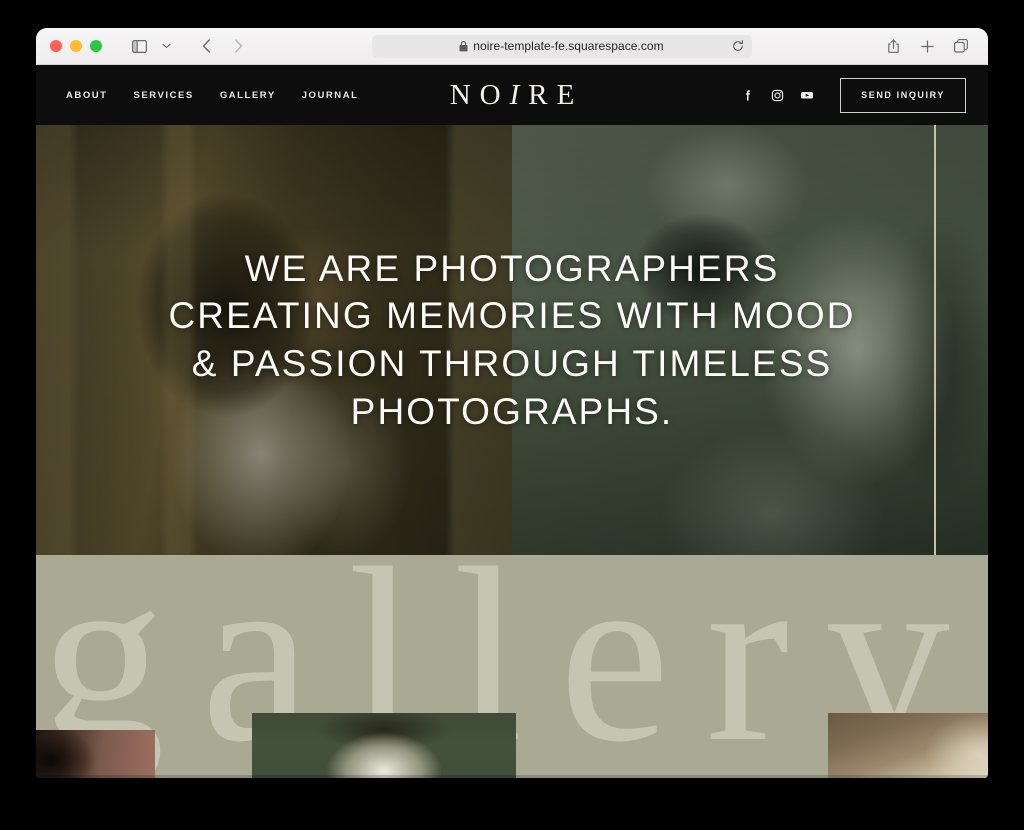  What do you see at coordinates (238, 46) in the screenshot?
I see `forward-button` at bounding box center [238, 46].